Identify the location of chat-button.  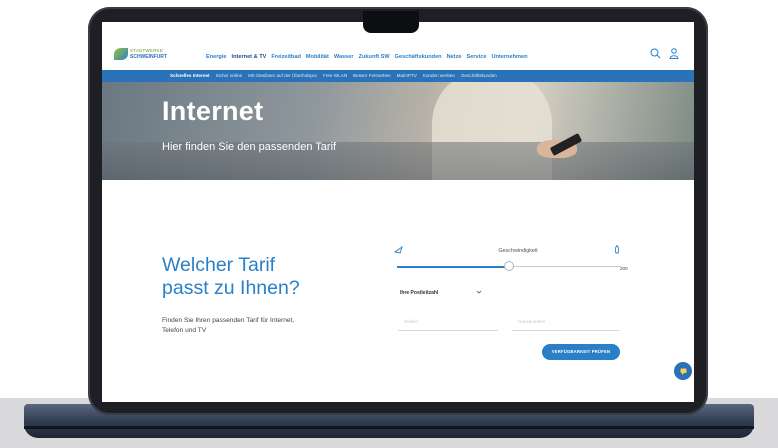
(683, 371).